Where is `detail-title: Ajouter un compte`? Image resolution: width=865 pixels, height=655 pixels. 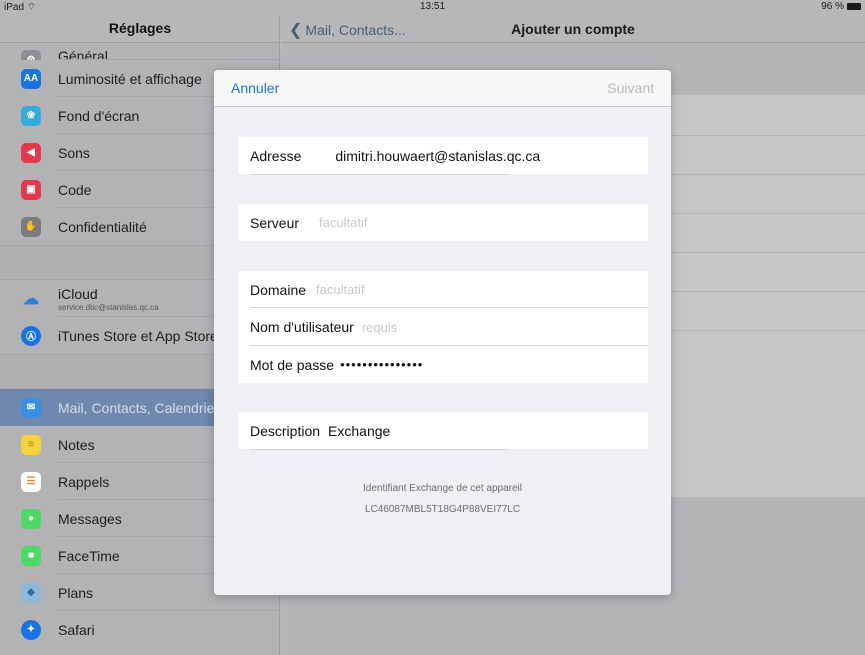 detail-title: Ajouter un compte is located at coordinates (573, 29).